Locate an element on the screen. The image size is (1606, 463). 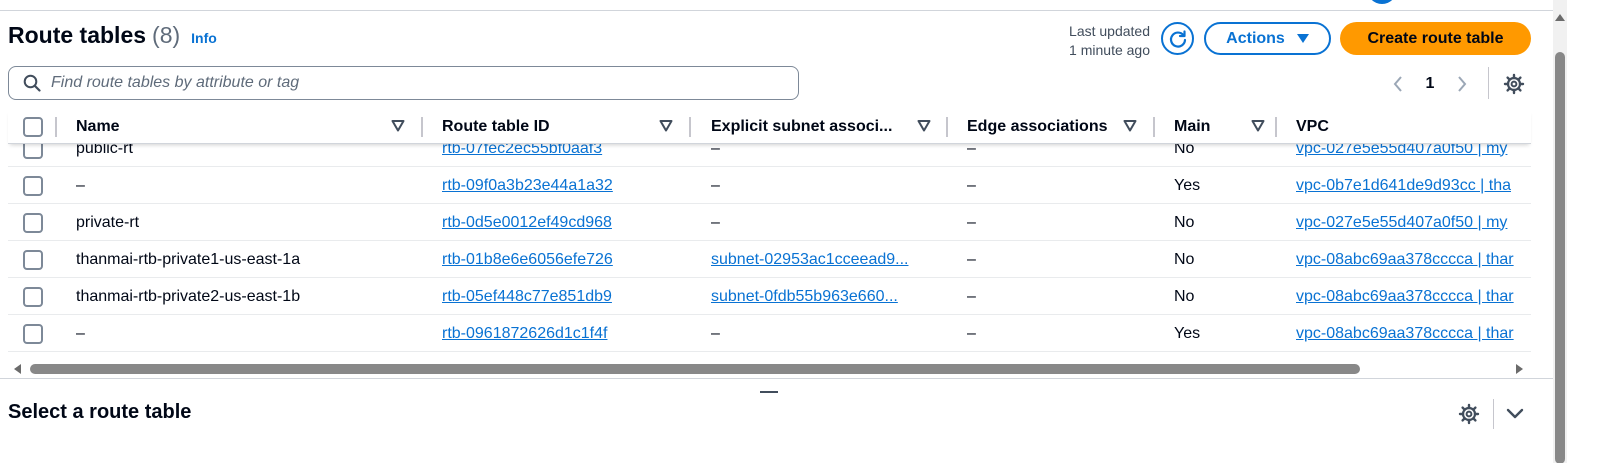
column-header-label: Name is located at coordinates (98, 126).